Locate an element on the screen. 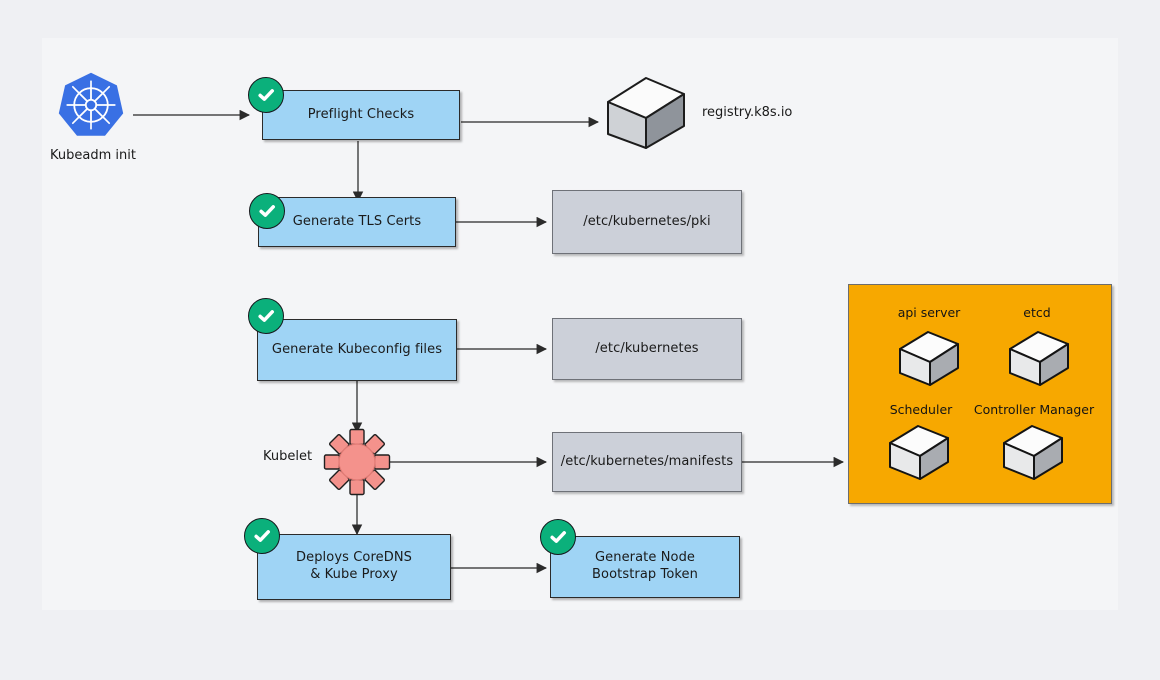 Image resolution: width=1160 pixels, height=680 pixels. node-generate-kubeconfig-label: Generate Kubeconfig files is located at coordinates (357, 349).